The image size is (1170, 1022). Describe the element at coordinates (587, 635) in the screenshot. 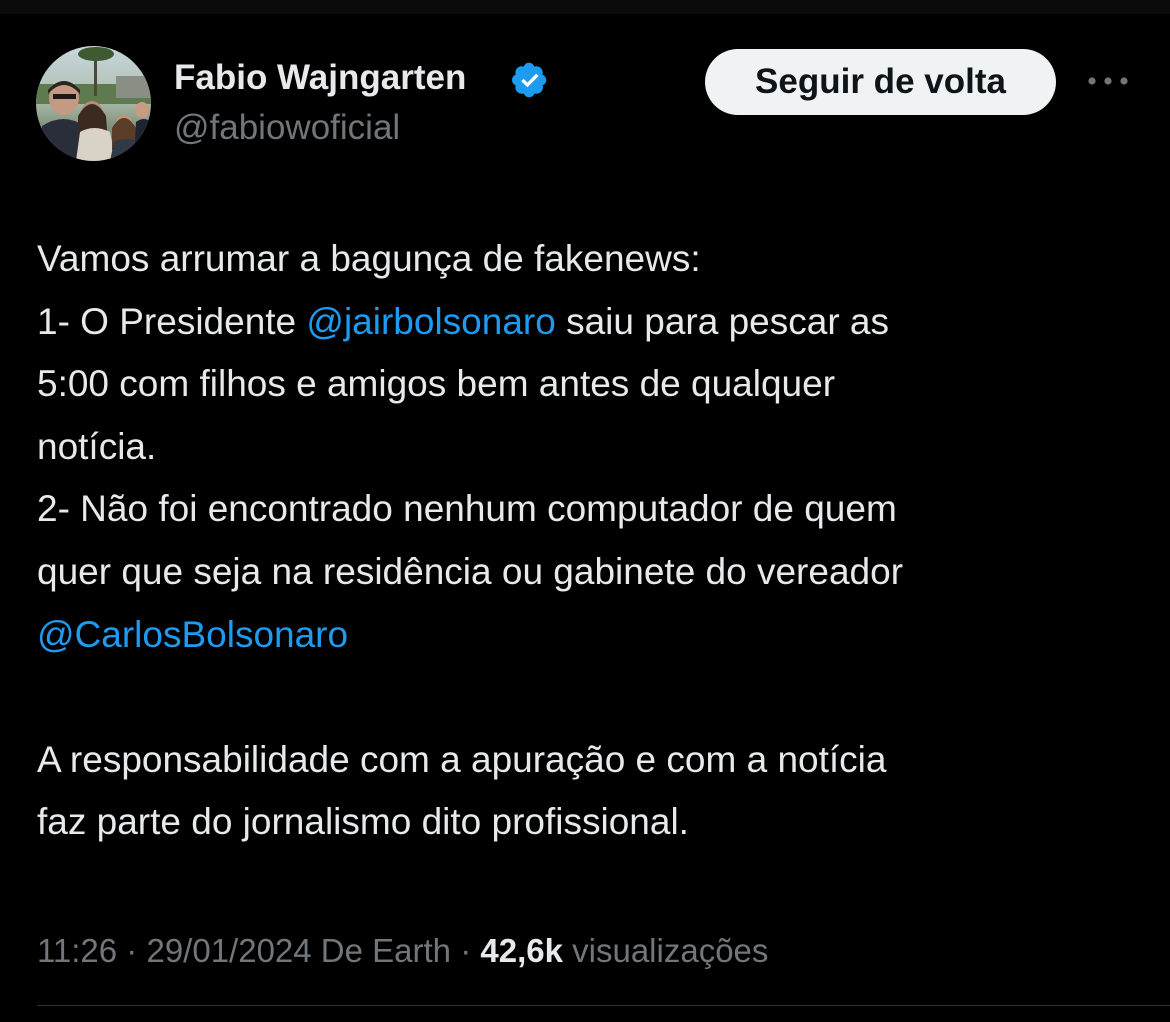

I see `tweet-line: @CarlosBolsonaro` at that location.